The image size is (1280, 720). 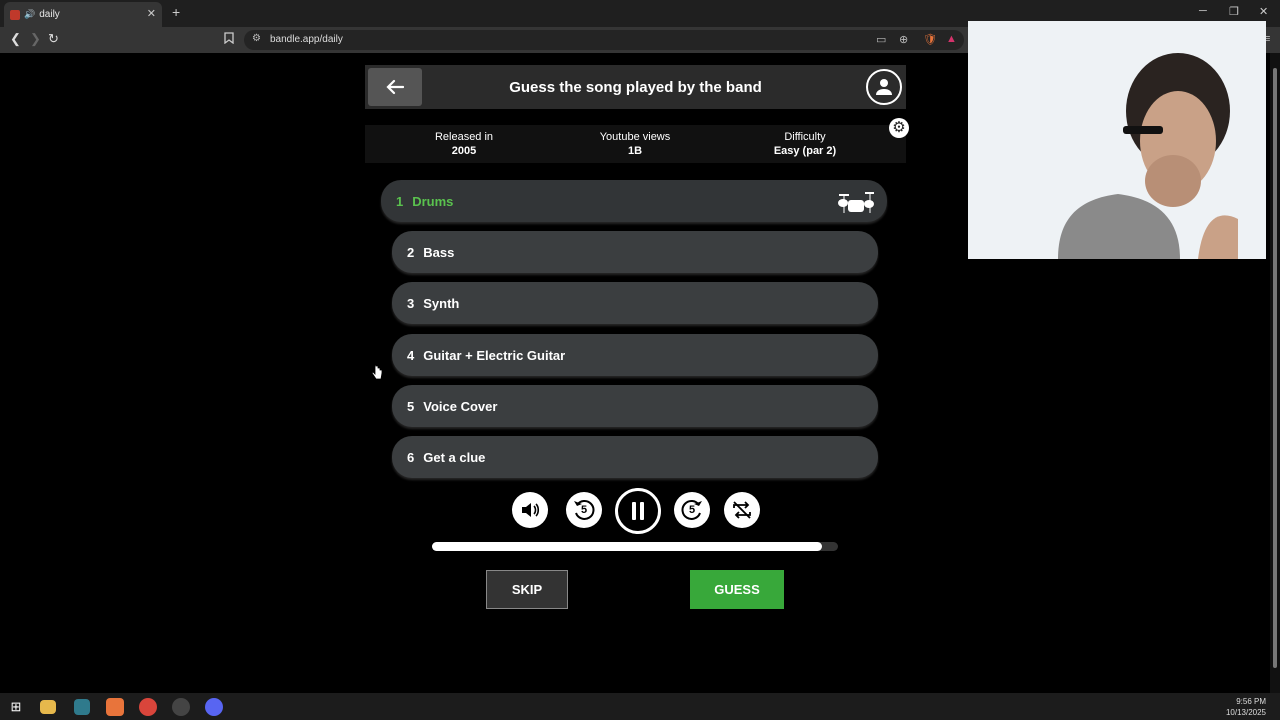 I want to click on chrome-icon, so click(x=148, y=707).